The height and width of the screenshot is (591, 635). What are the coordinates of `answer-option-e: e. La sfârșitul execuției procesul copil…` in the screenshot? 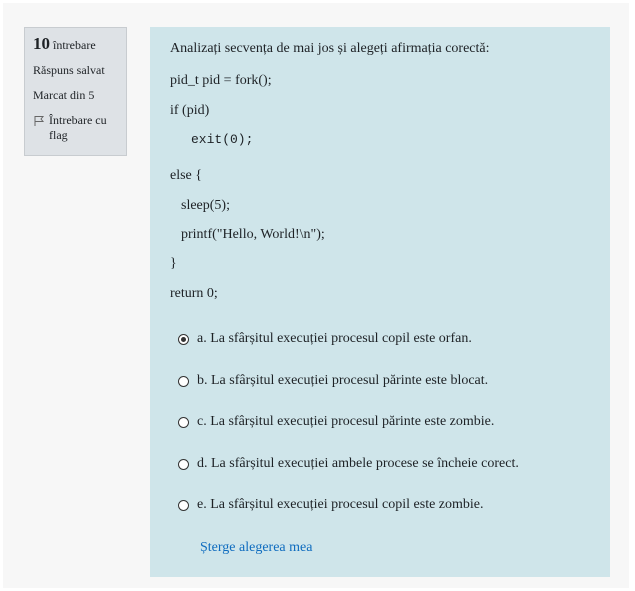 It's located at (331, 505).